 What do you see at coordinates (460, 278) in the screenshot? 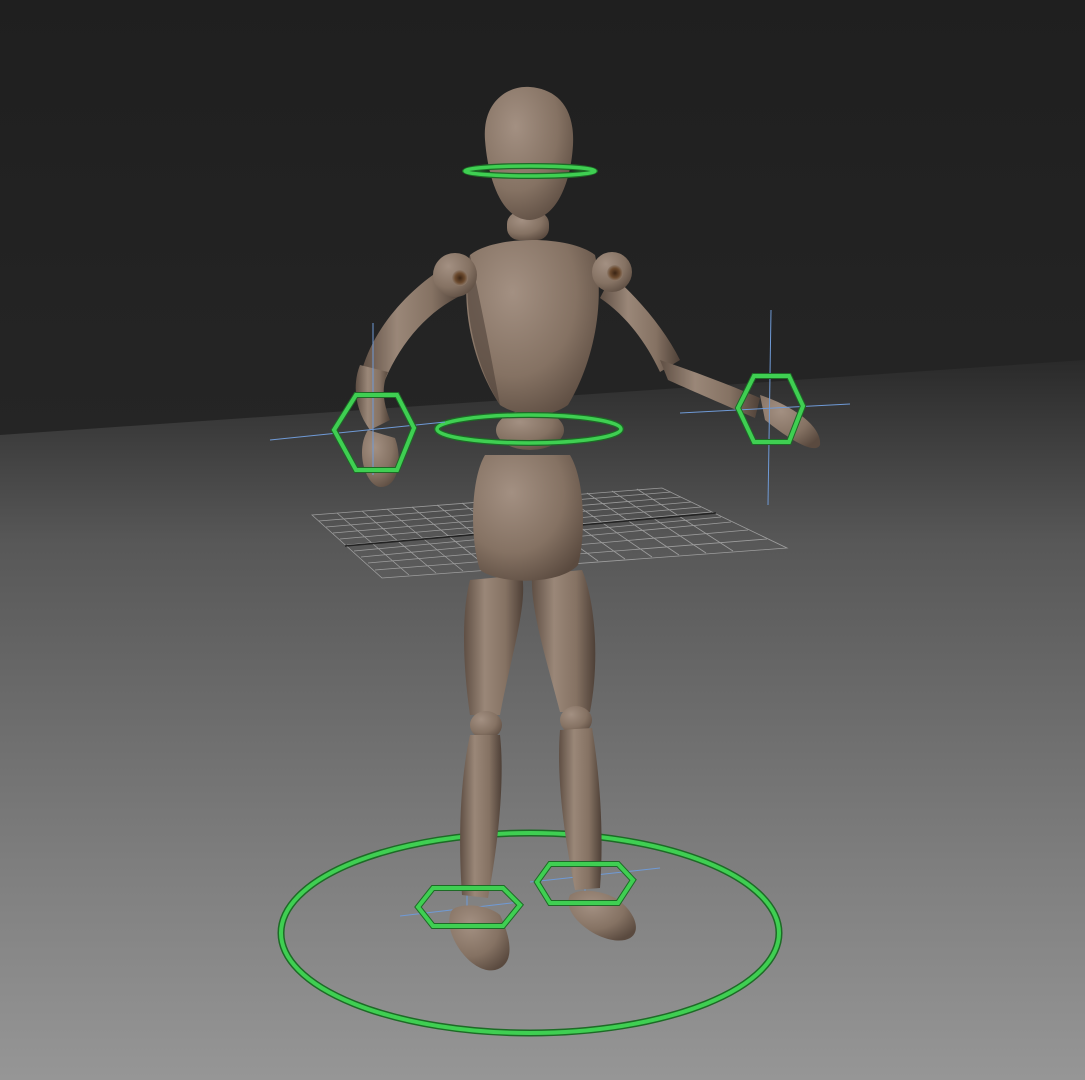
I see `left-shoulder-pin` at bounding box center [460, 278].